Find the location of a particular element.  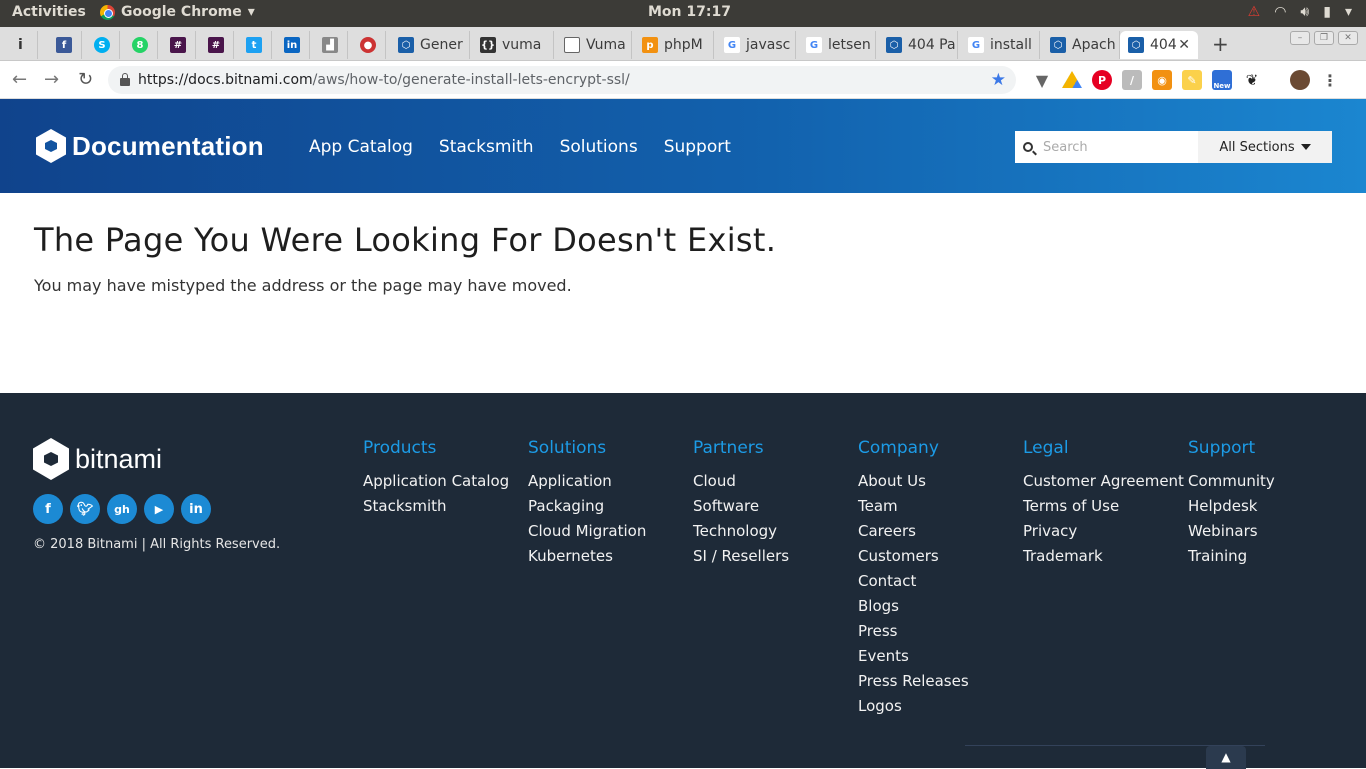

tab: p phpM is located at coordinates (674, 45).